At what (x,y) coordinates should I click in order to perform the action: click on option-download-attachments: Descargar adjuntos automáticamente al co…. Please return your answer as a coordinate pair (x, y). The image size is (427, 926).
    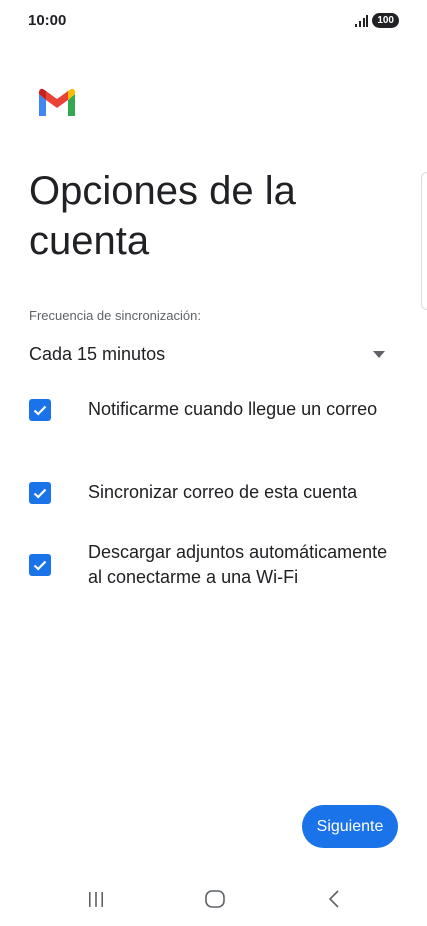
    Looking at the image, I should click on (209, 565).